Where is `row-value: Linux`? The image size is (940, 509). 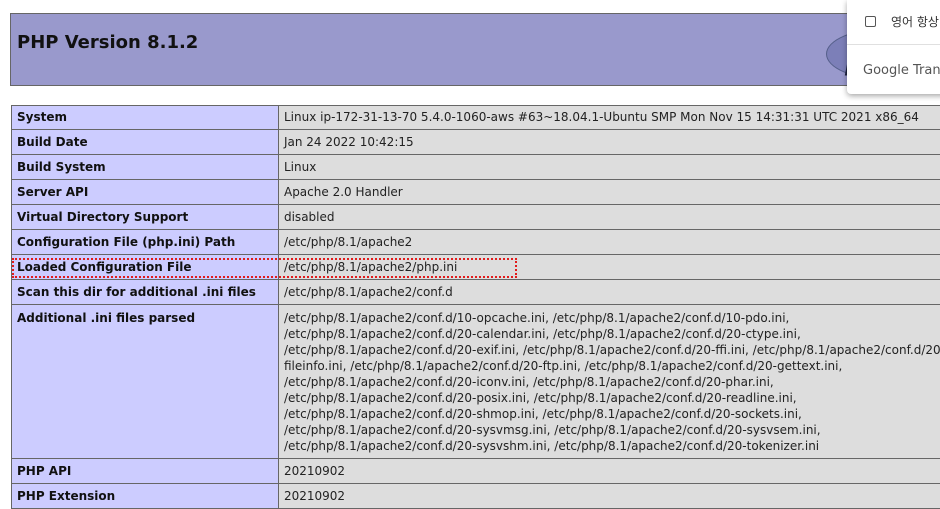 row-value: Linux is located at coordinates (609, 167).